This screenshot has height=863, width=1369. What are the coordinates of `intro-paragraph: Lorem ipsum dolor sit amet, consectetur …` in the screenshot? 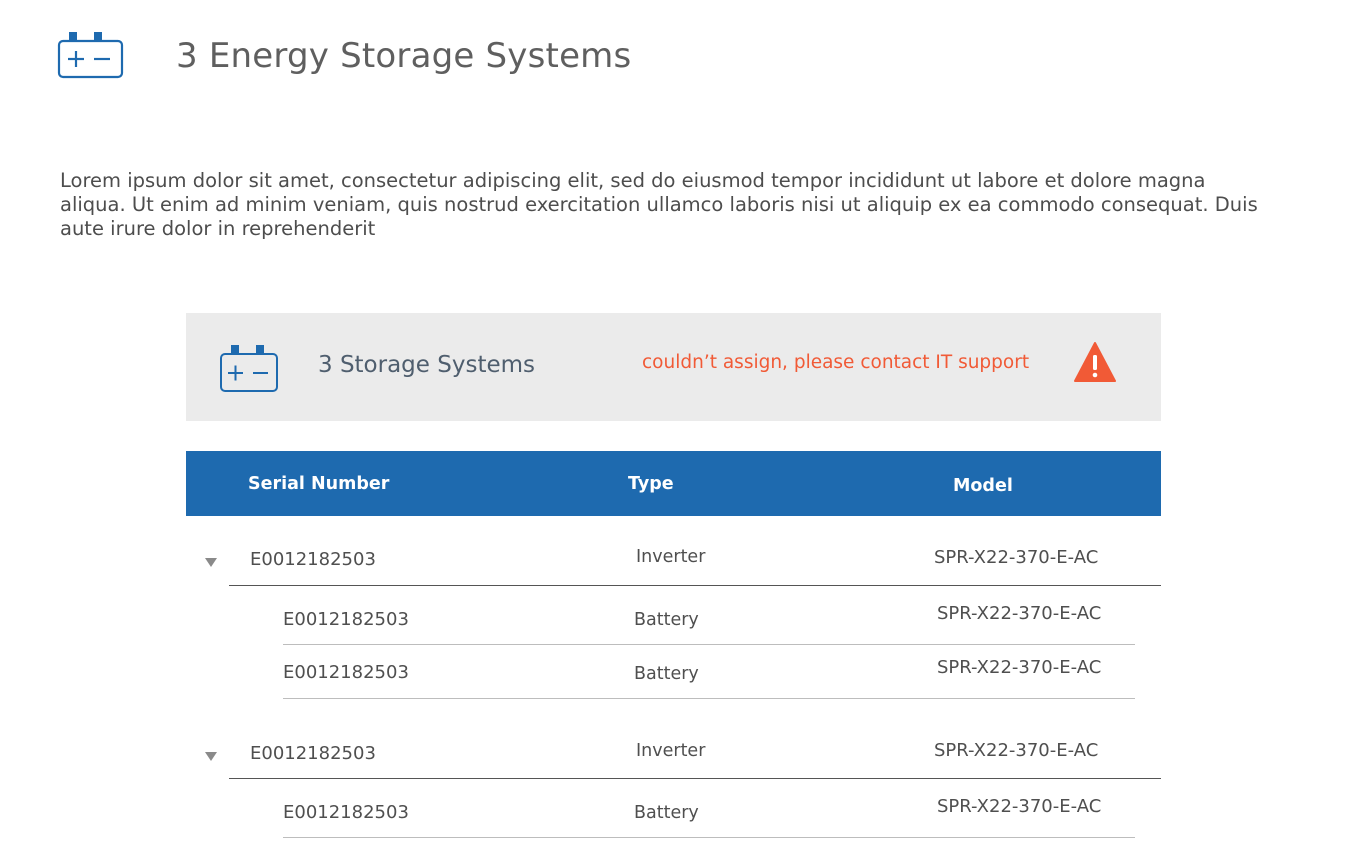 It's located at (659, 204).